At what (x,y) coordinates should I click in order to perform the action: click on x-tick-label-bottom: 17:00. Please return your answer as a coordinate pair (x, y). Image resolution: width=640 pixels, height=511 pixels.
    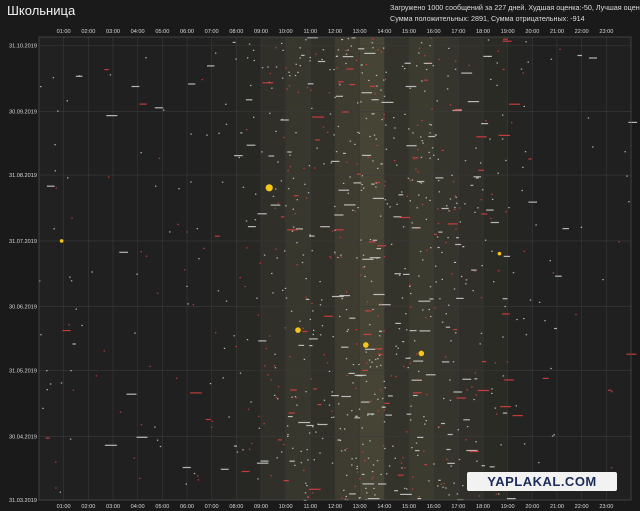
    Looking at the image, I should click on (458, 507).